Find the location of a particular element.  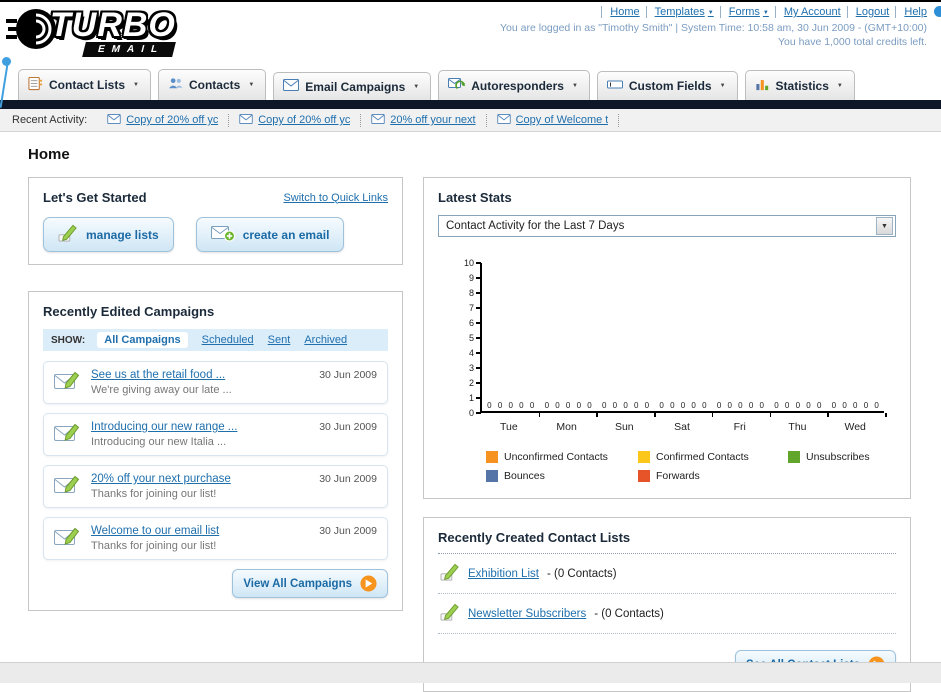

show-label: SHOW: is located at coordinates (68, 340).